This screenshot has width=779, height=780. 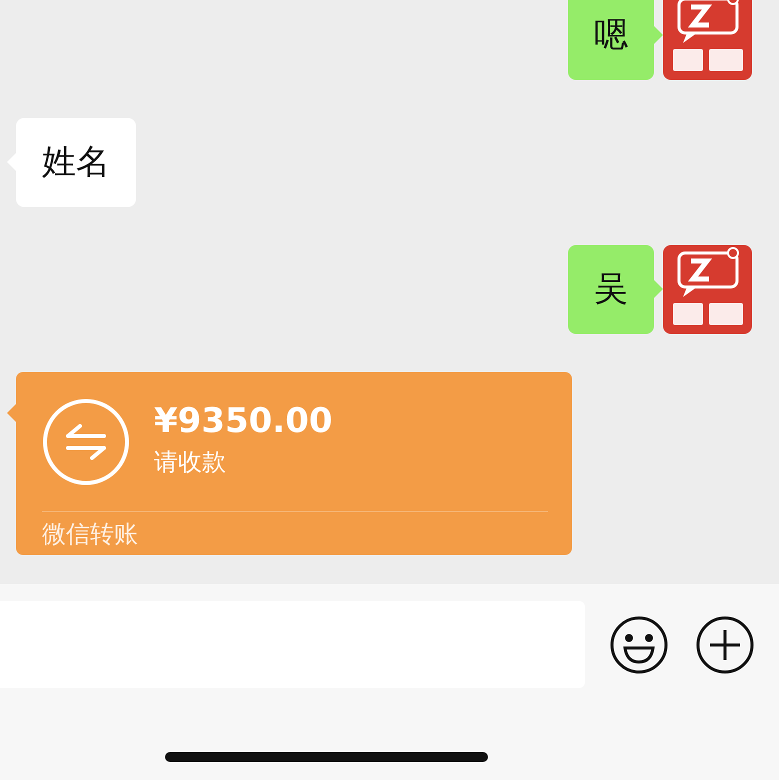 What do you see at coordinates (90, 534) in the screenshot?
I see `transfer-label: 微信转账` at bounding box center [90, 534].